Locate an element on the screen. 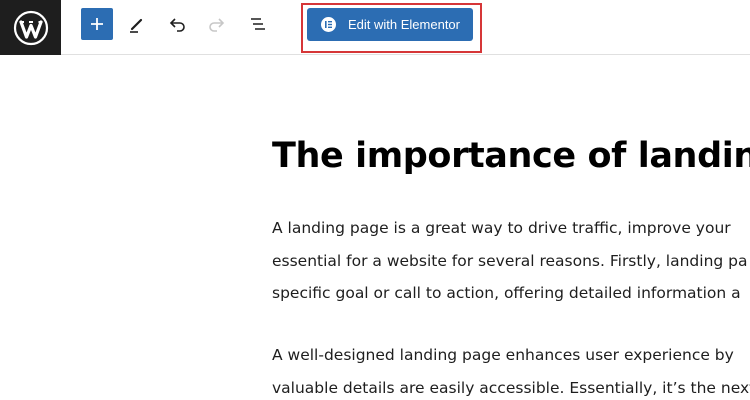 The height and width of the screenshot is (400, 750). undo-icon is located at coordinates (177, 25).